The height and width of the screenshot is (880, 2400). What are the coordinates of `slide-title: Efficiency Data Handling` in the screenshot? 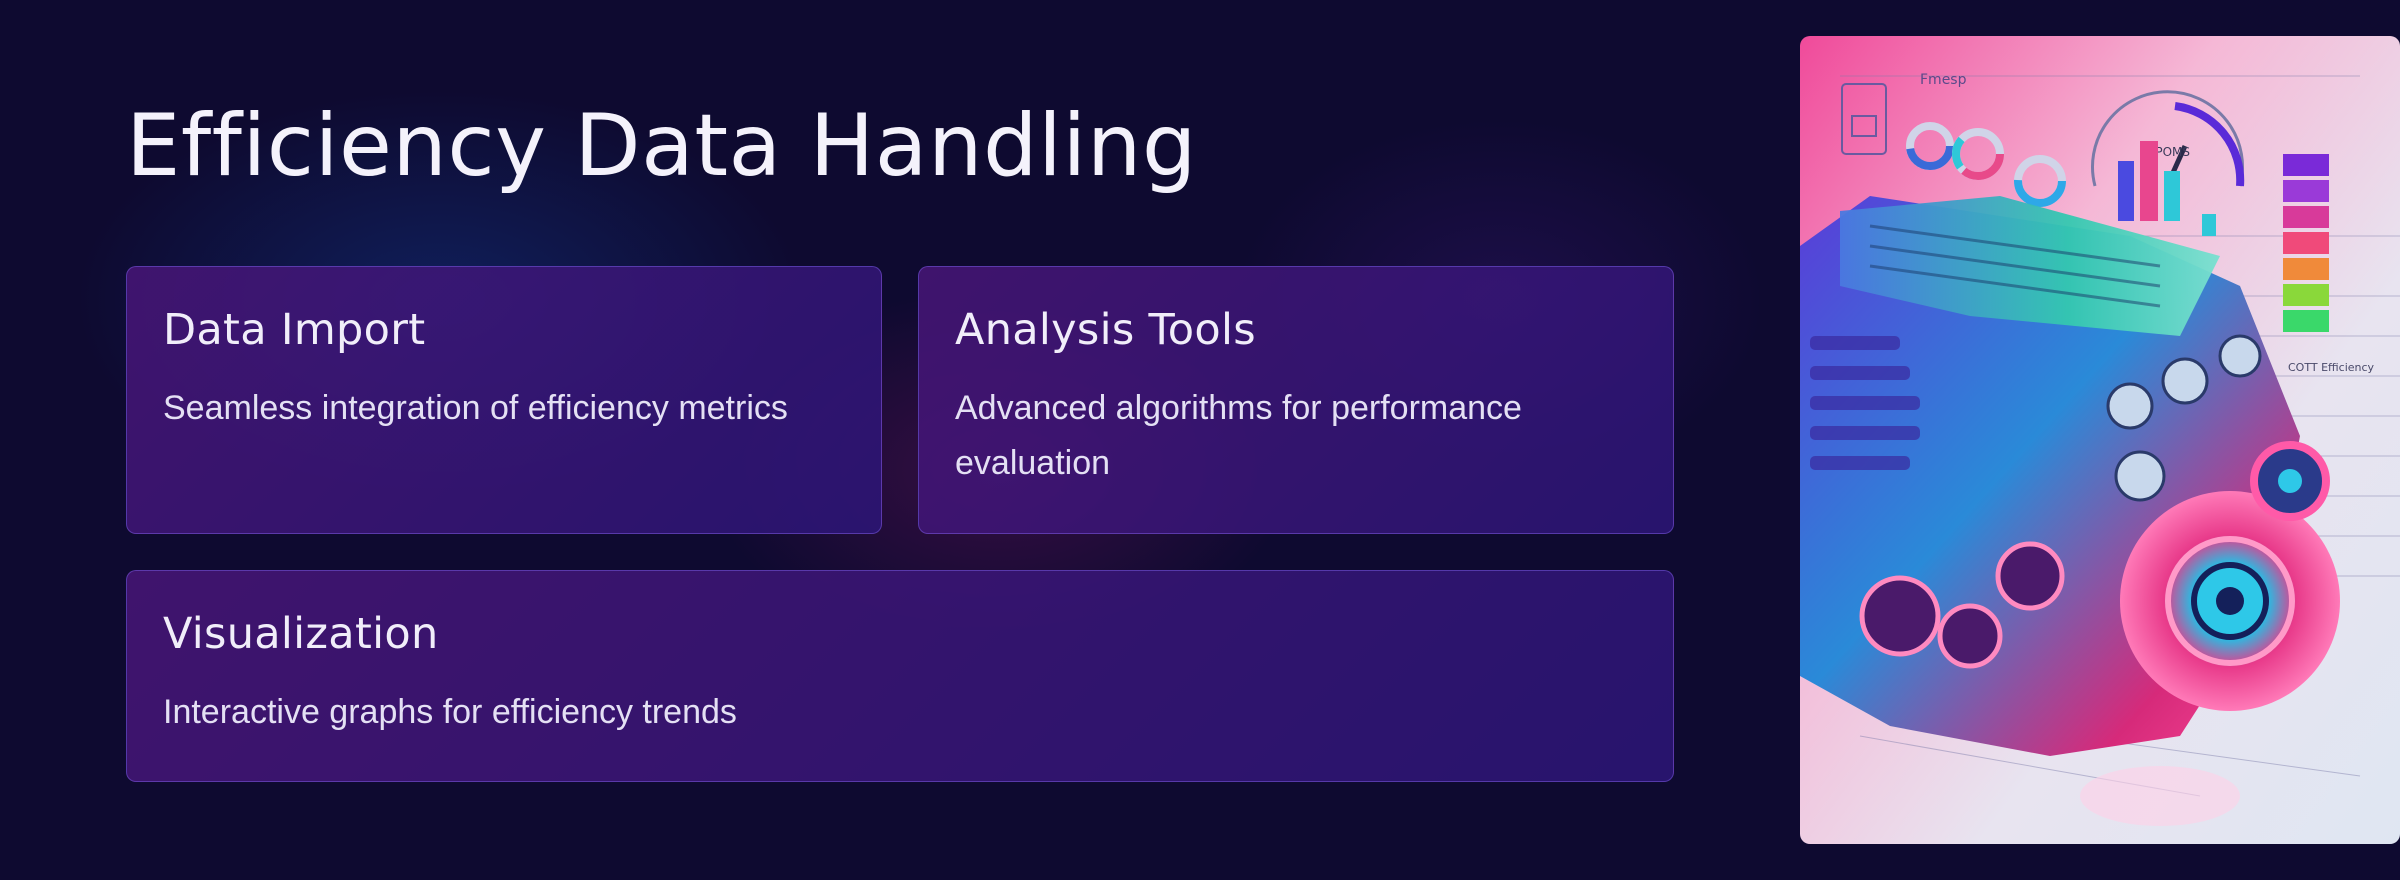 It's located at (661, 146).